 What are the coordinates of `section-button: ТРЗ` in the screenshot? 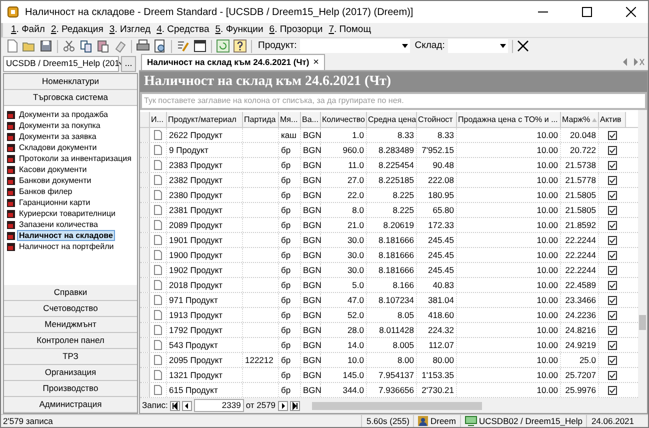 It's located at (70, 357).